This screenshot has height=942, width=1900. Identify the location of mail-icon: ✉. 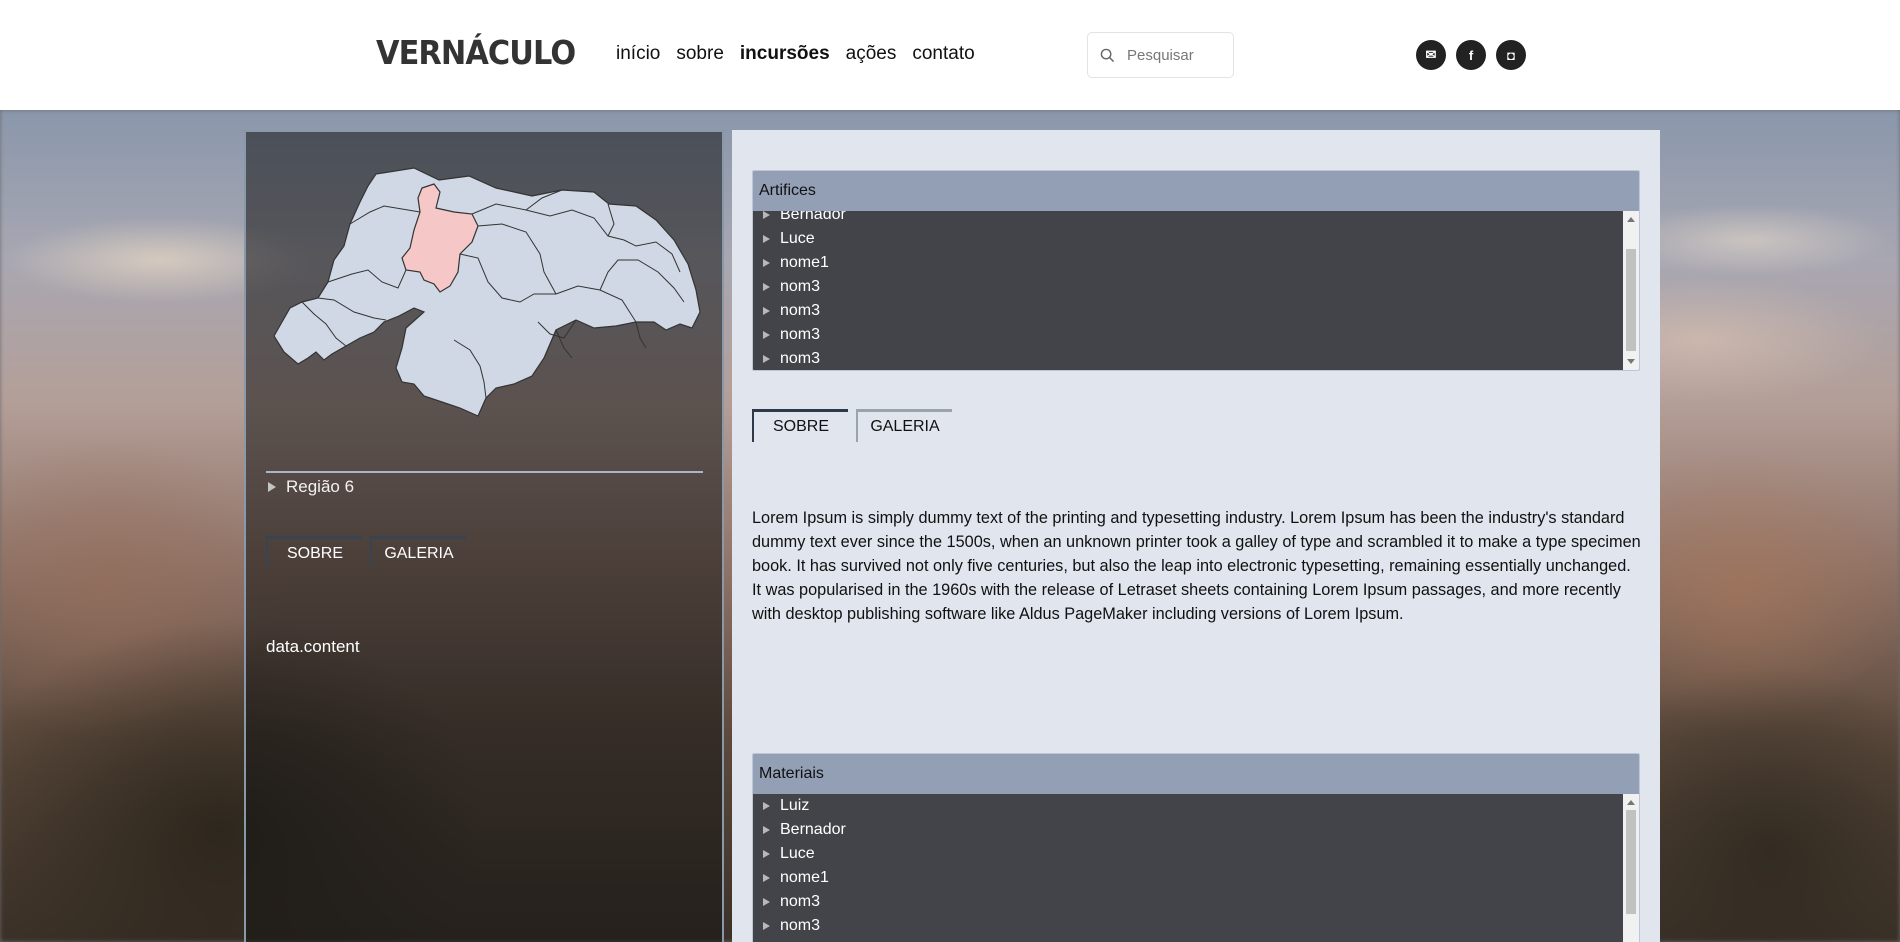
(1431, 55).